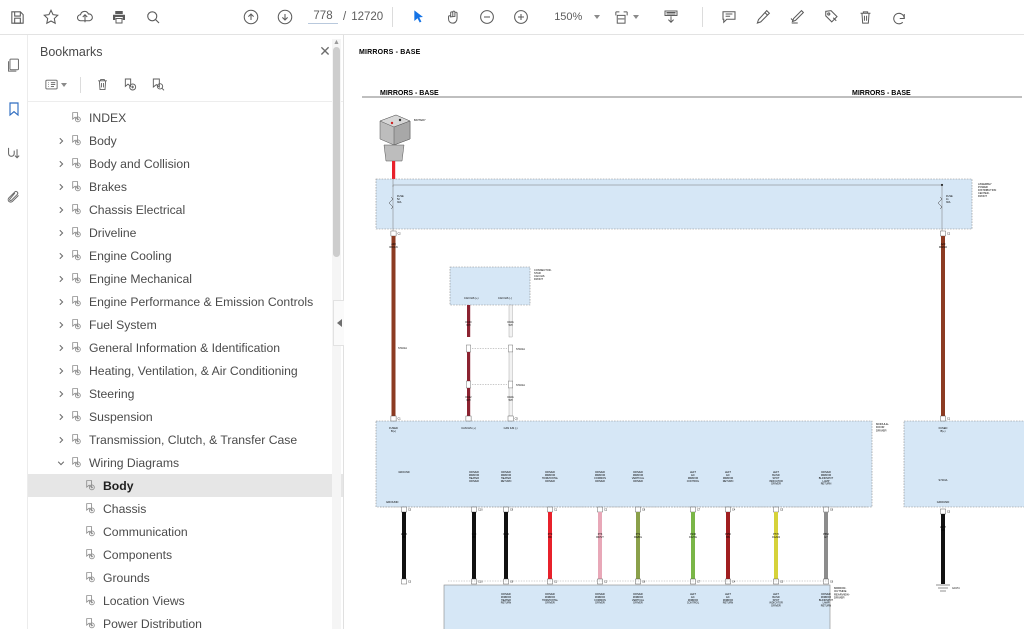  Describe the element at coordinates (644, 510) in the screenshot. I see `module-port-5-pin: C8` at that location.